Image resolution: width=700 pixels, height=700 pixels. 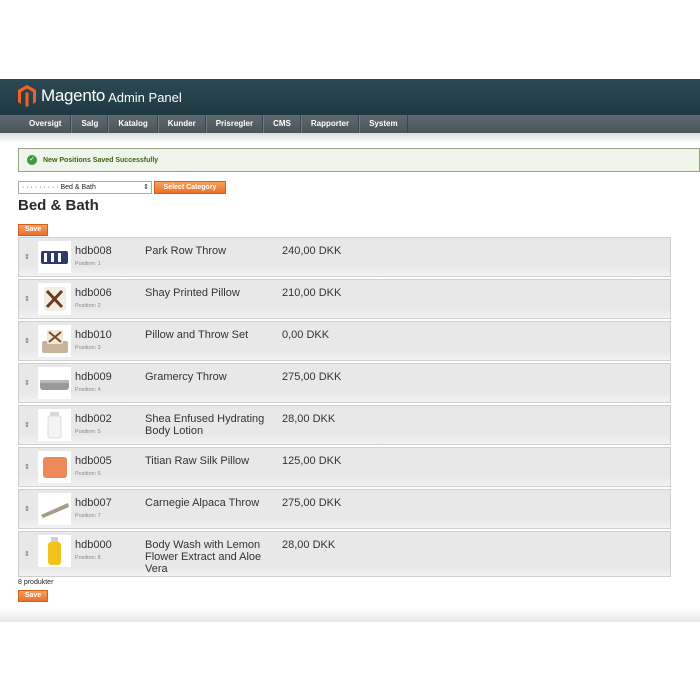 What do you see at coordinates (33, 596) in the screenshot?
I see `save-button-bottom: Save` at bounding box center [33, 596].